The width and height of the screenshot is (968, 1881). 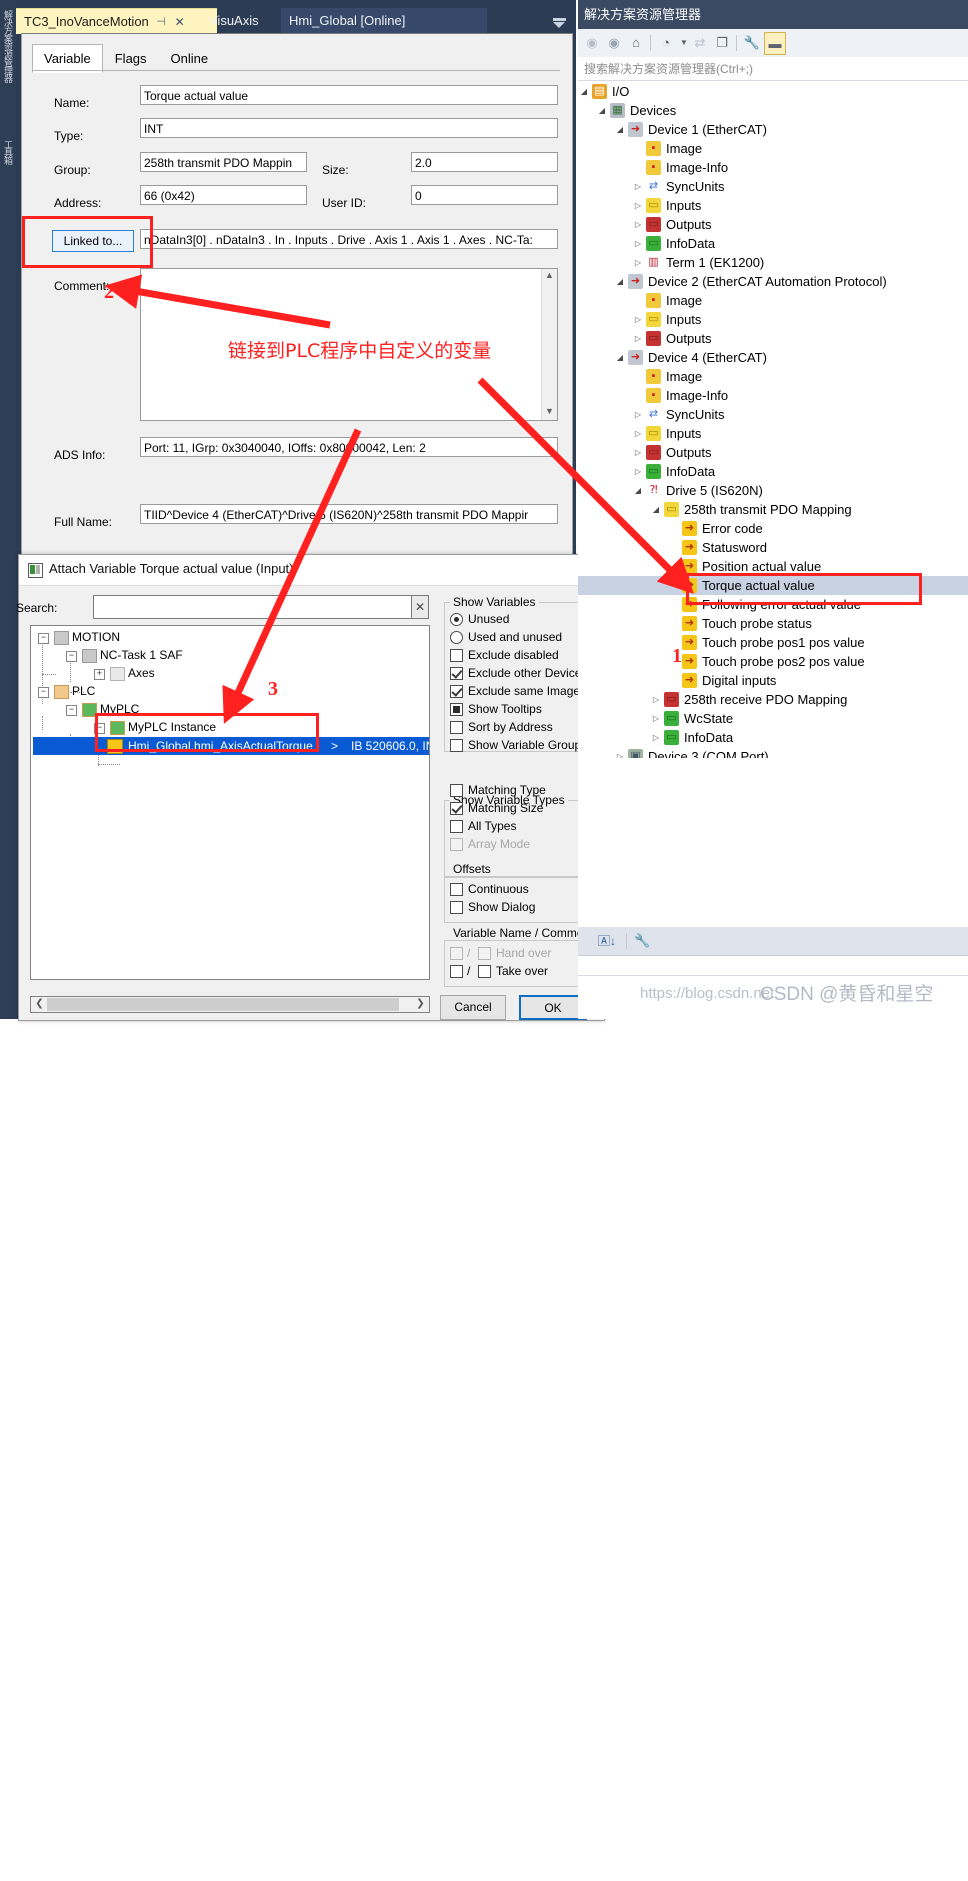 I want to click on scroll-left-icon: ❮, so click(x=39, y=1004).